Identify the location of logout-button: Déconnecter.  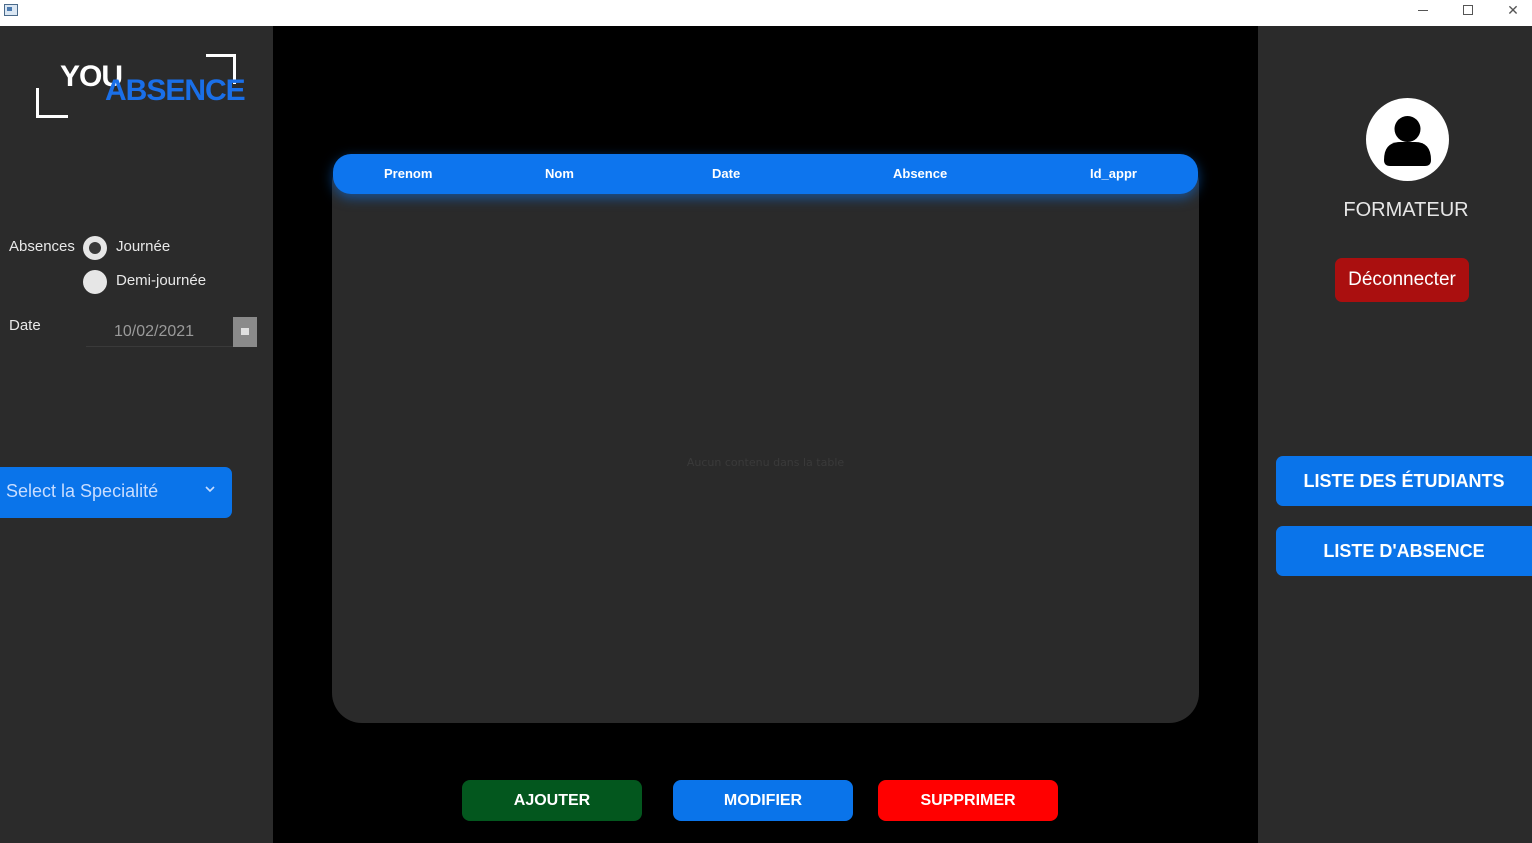
(1402, 280).